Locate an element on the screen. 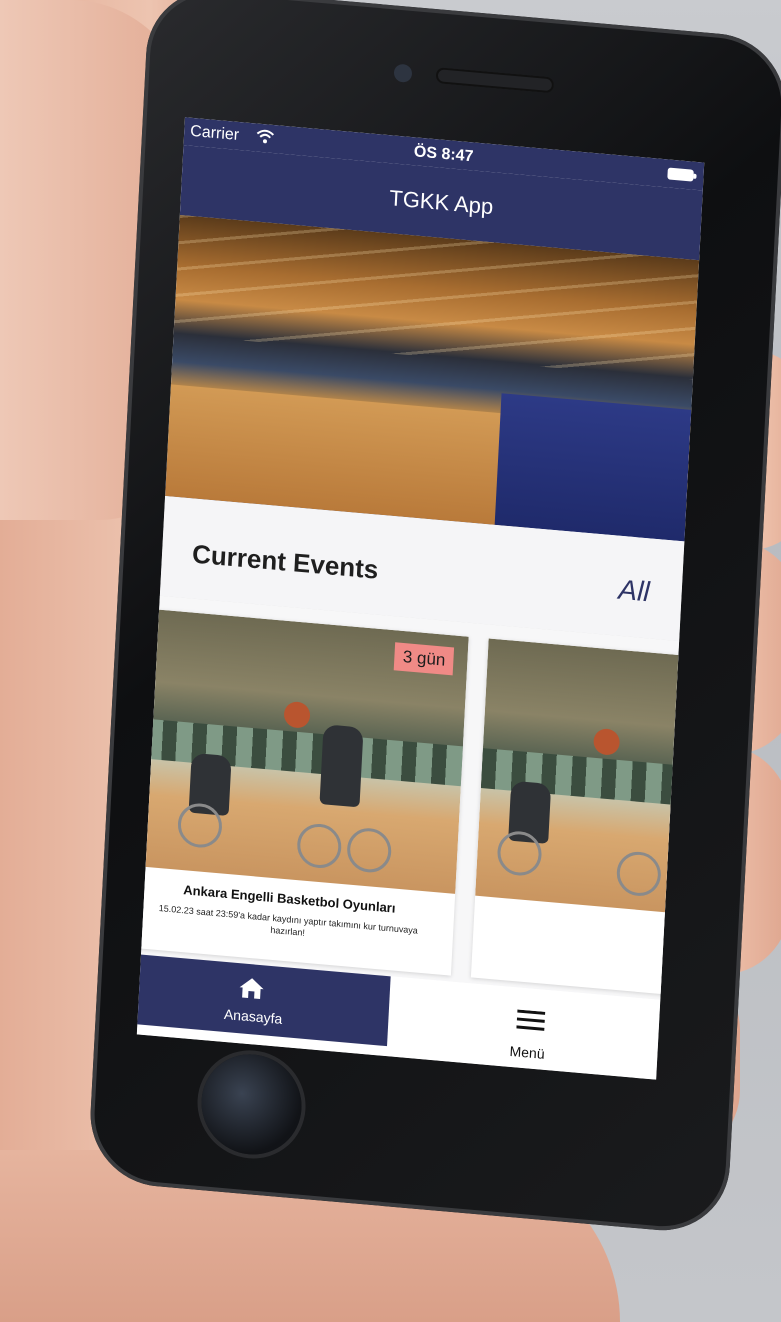 This screenshot has height=1322, width=781. earpiece-speaker is located at coordinates (495, 80).